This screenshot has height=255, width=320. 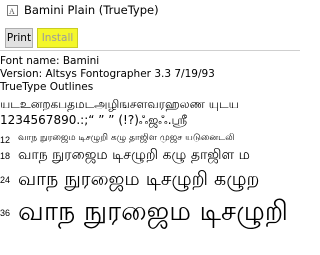 What do you see at coordinates (50, 61) in the screenshot?
I see `font-name-line: Font name: Bamini` at bounding box center [50, 61].